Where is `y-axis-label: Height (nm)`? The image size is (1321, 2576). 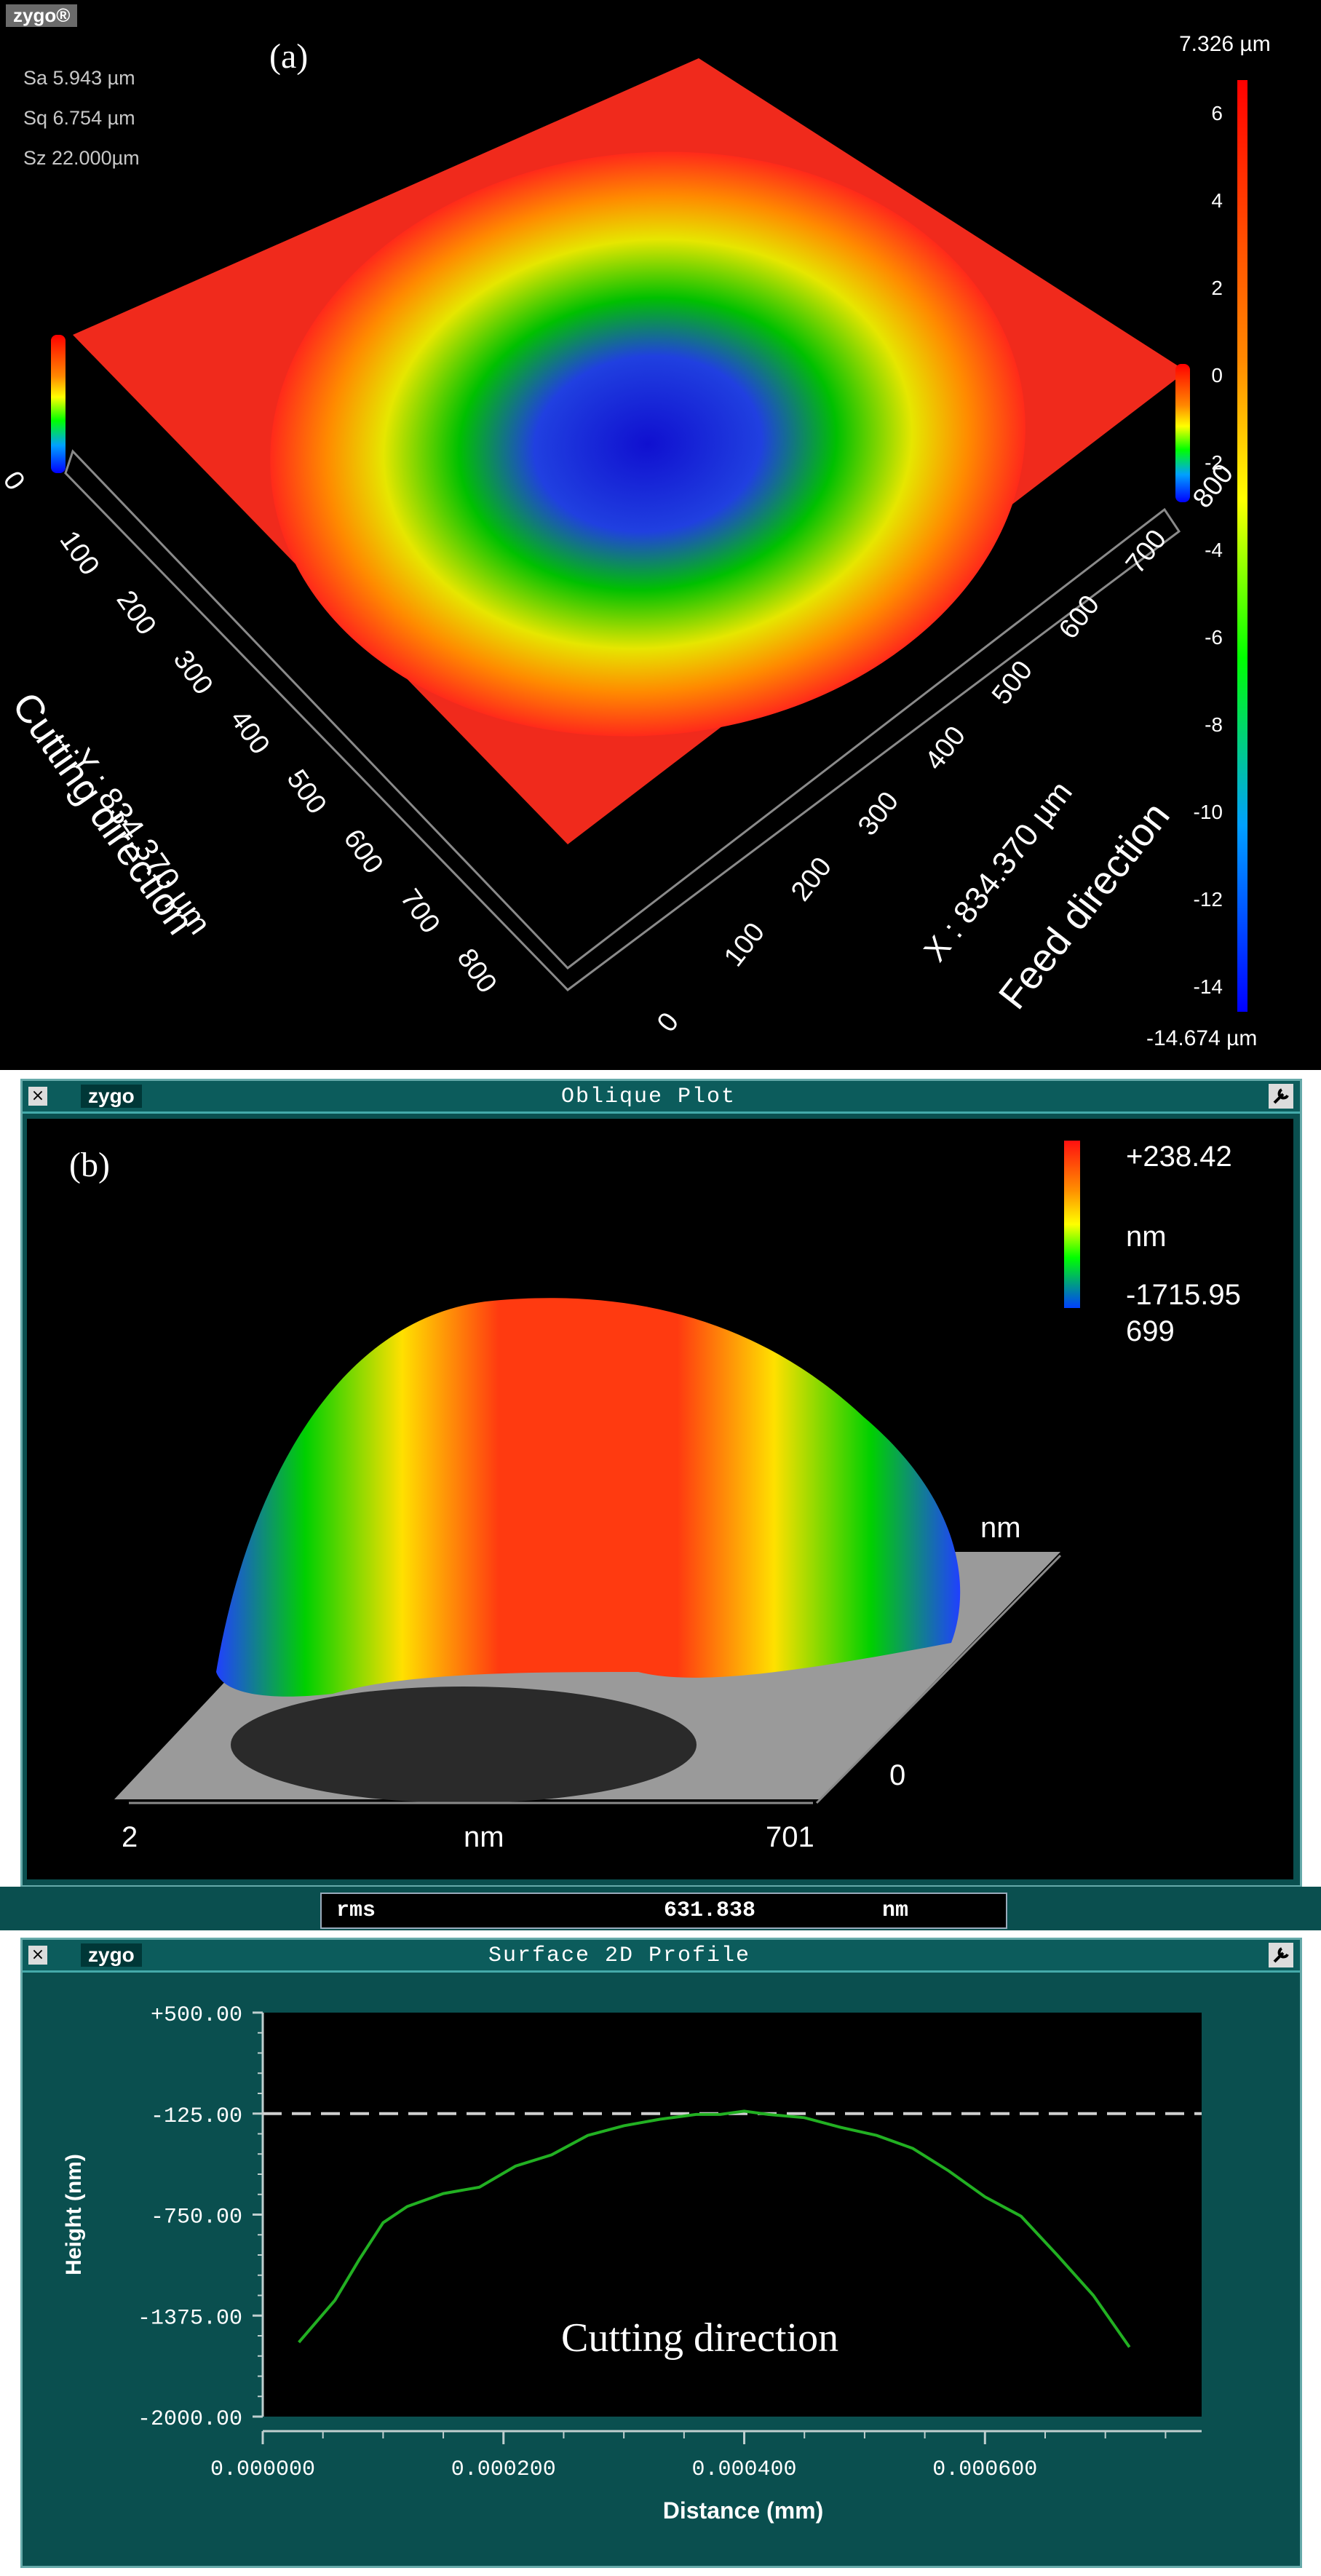 y-axis-label: Height (nm) is located at coordinates (74, 2214).